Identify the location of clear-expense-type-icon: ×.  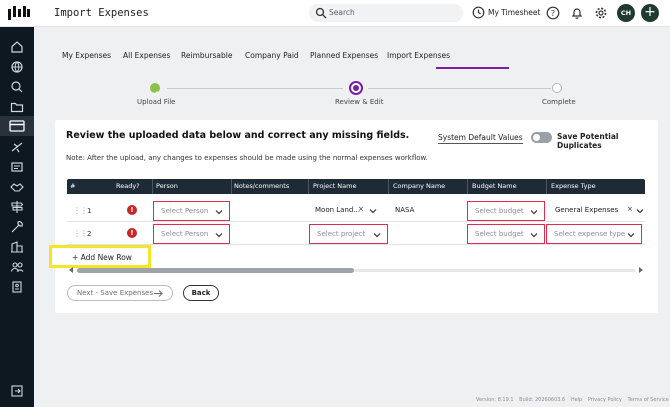
(630, 209).